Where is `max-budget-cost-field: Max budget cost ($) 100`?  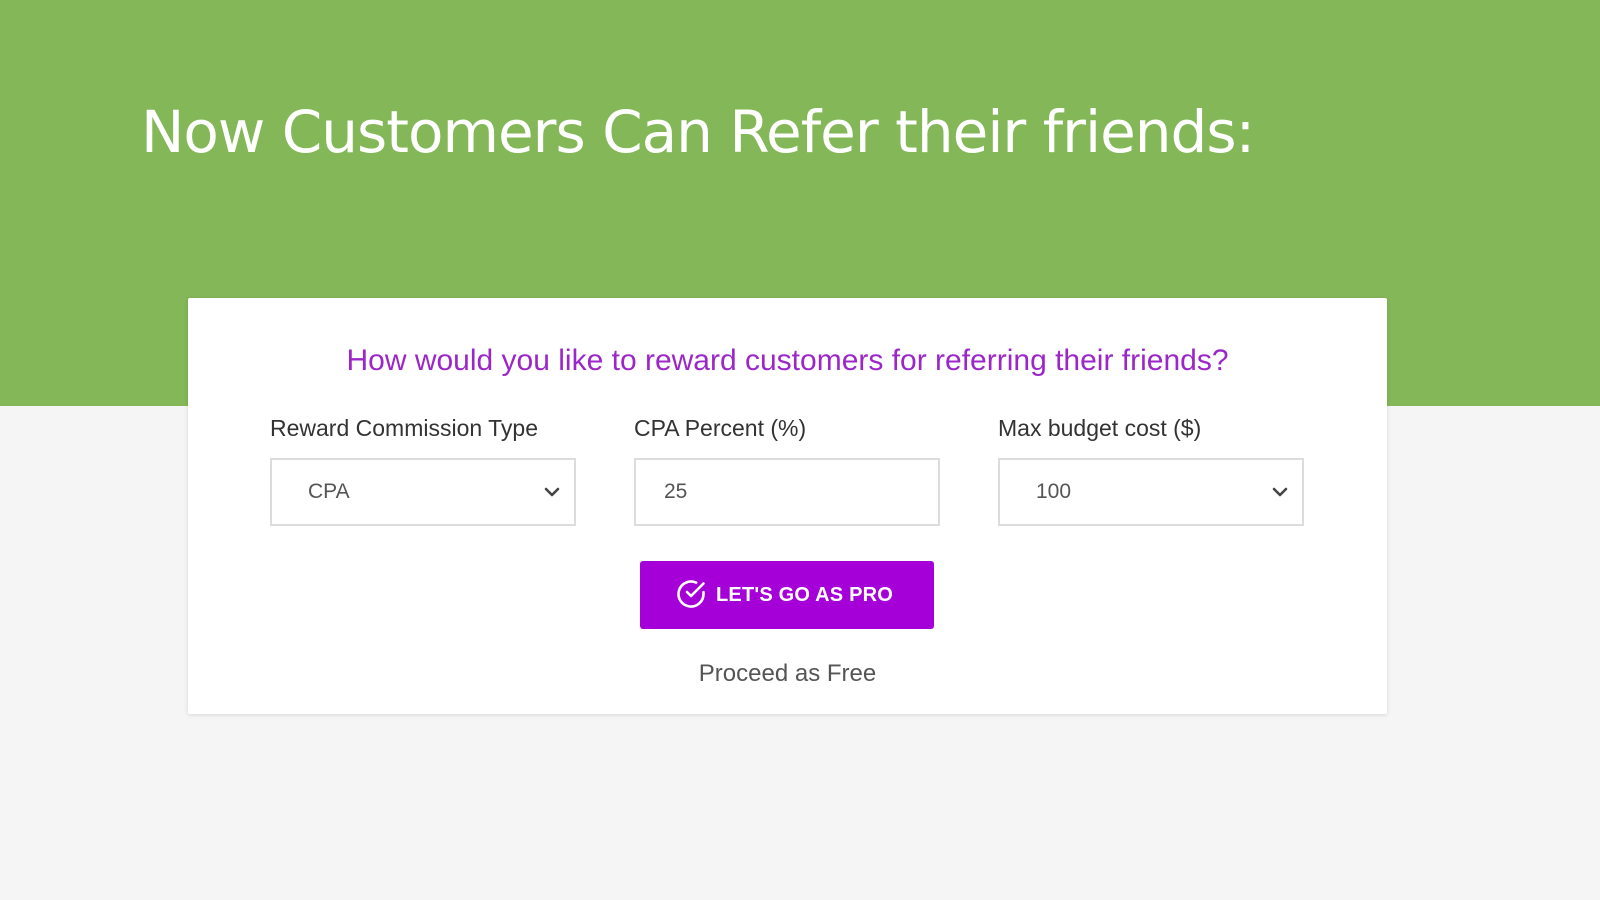
max-budget-cost-field: Max budget cost ($) 100 is located at coordinates (1153, 469).